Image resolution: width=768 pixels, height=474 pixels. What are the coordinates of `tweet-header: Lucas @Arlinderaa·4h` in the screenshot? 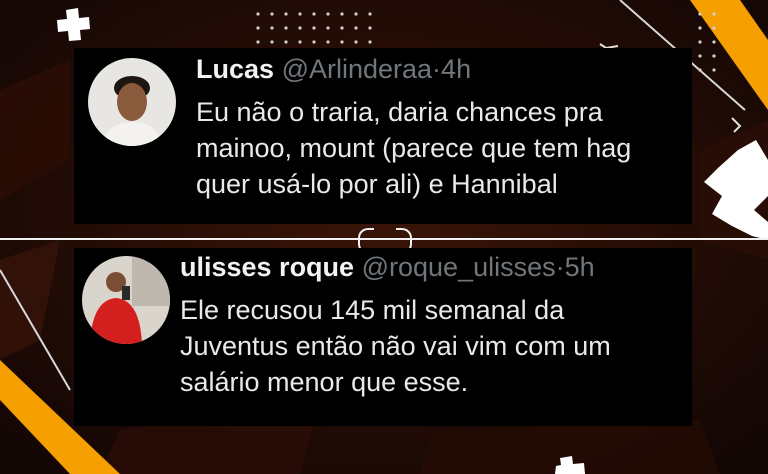 It's located at (333, 69).